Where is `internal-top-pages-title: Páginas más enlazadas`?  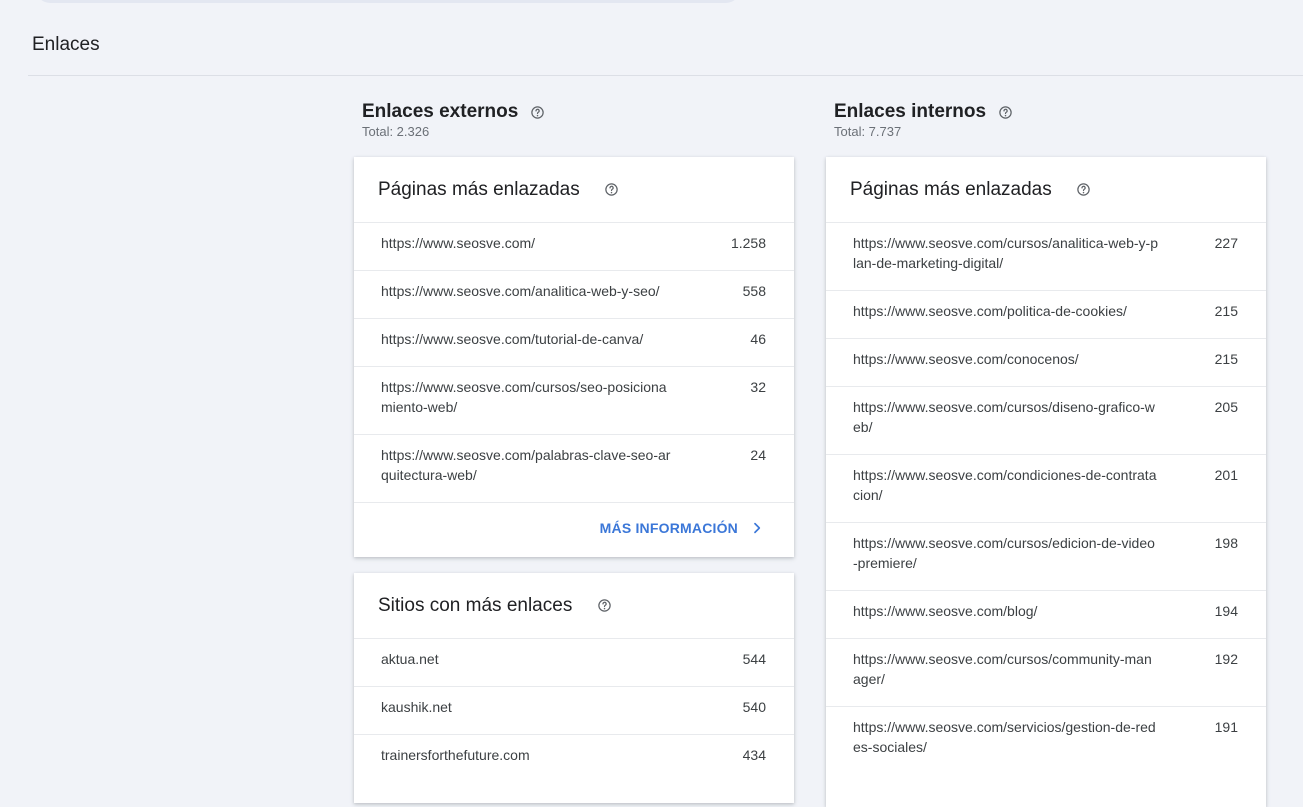 internal-top-pages-title: Páginas más enlazadas is located at coordinates (951, 189).